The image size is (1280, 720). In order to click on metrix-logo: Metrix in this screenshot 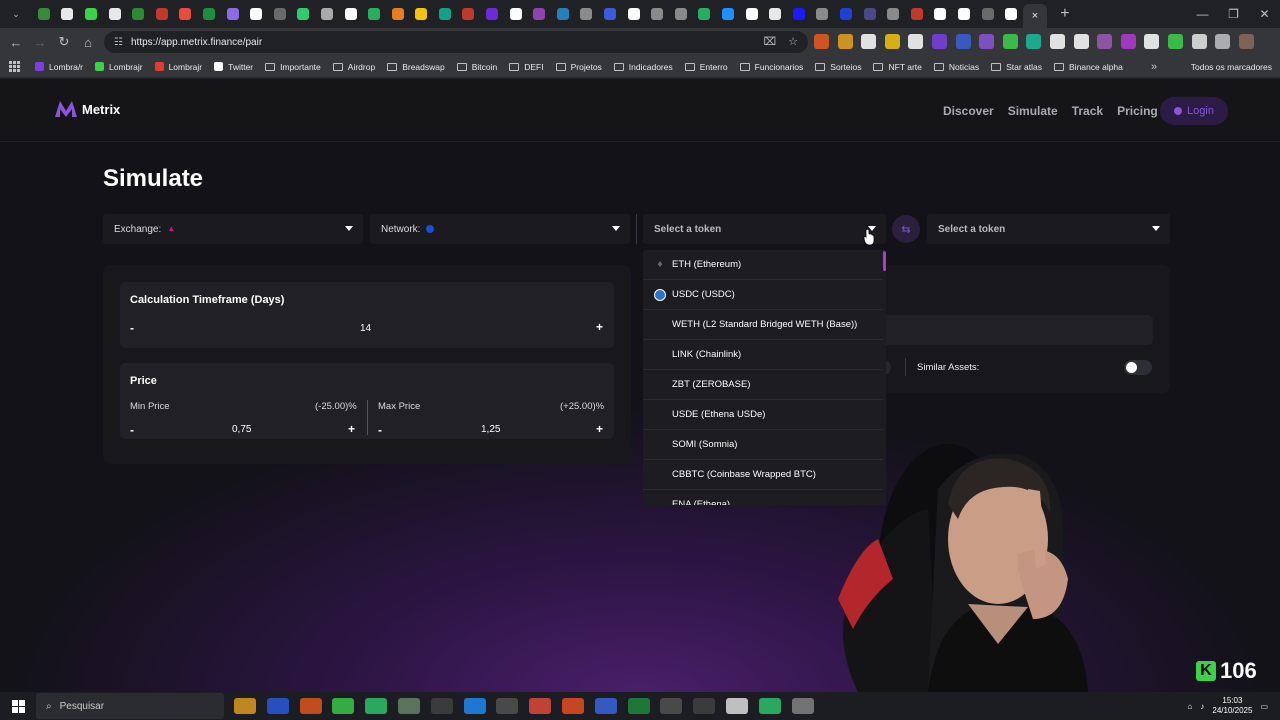, I will do `click(87, 109)`.